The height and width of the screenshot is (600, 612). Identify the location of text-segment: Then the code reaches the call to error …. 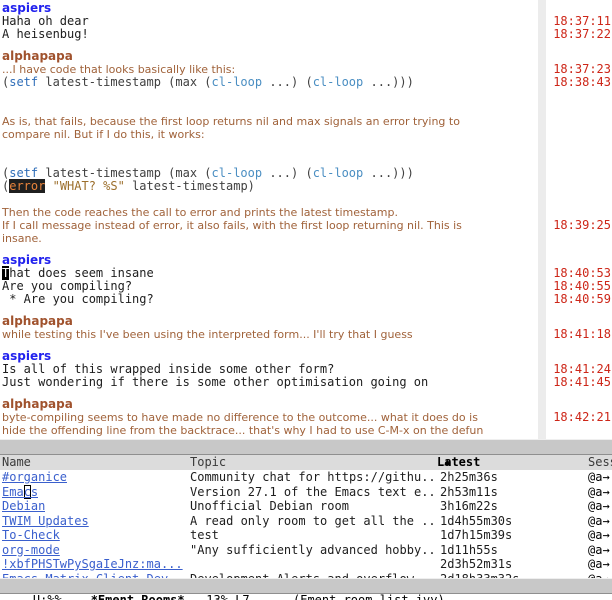
(200, 212).